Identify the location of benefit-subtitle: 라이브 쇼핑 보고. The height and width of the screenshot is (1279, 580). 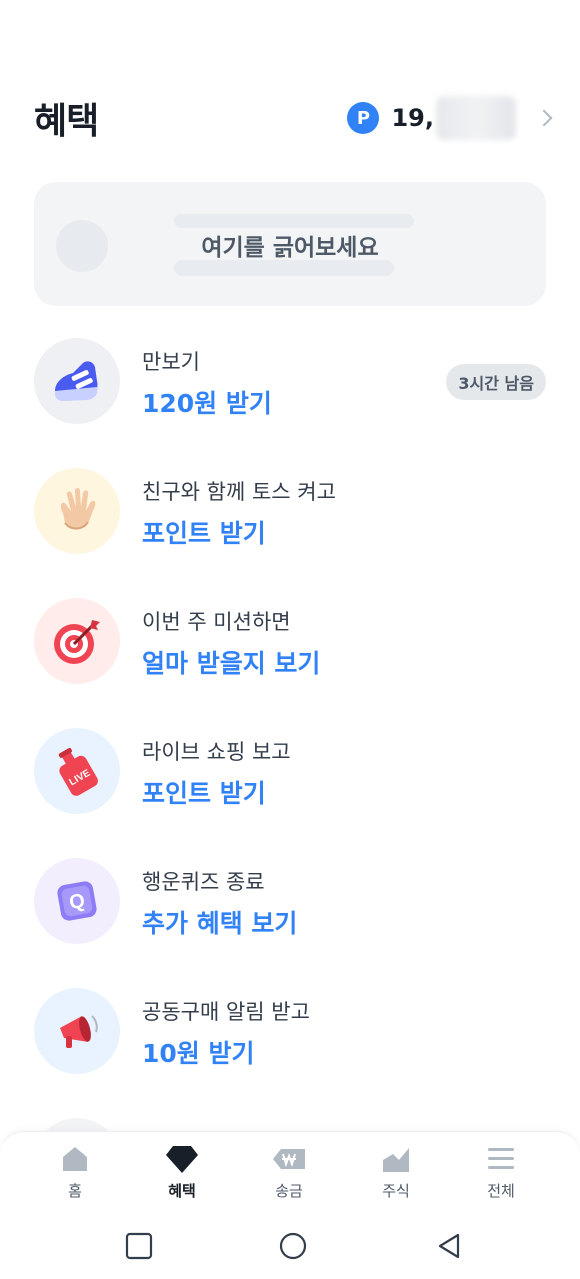
(216, 752).